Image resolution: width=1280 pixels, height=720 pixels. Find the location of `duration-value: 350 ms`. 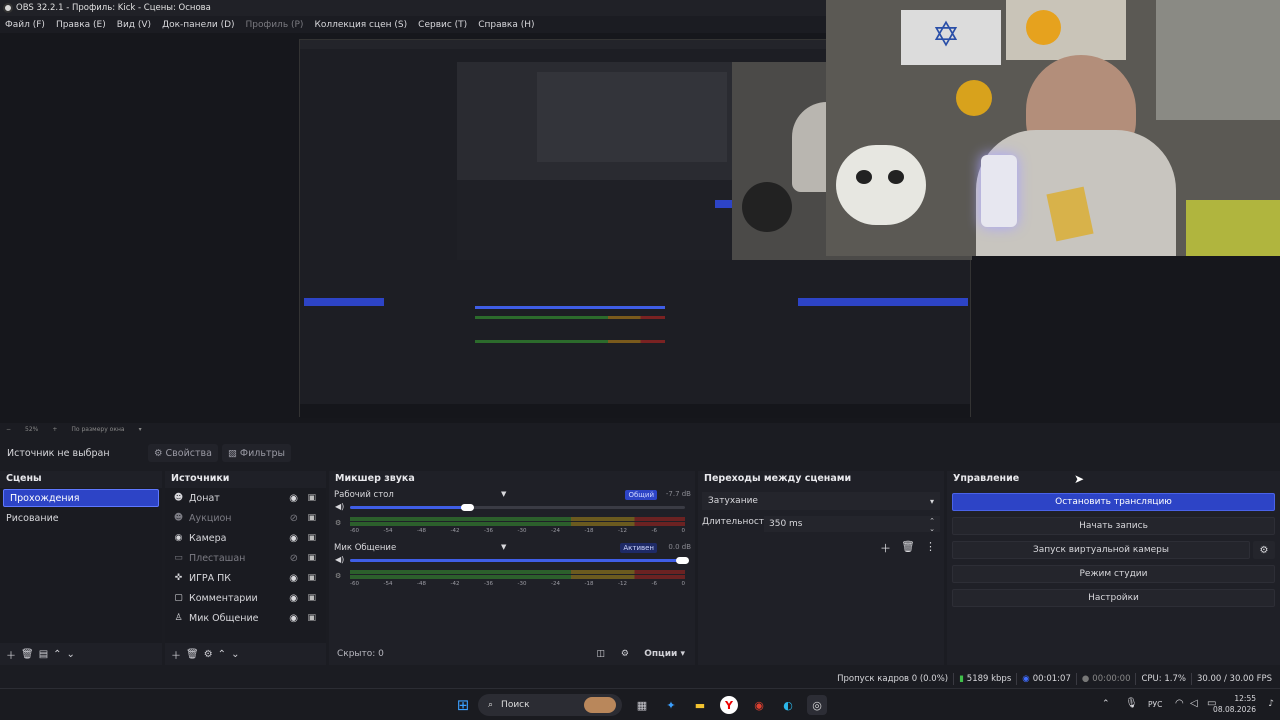

duration-value: 350 ms is located at coordinates (786, 524).